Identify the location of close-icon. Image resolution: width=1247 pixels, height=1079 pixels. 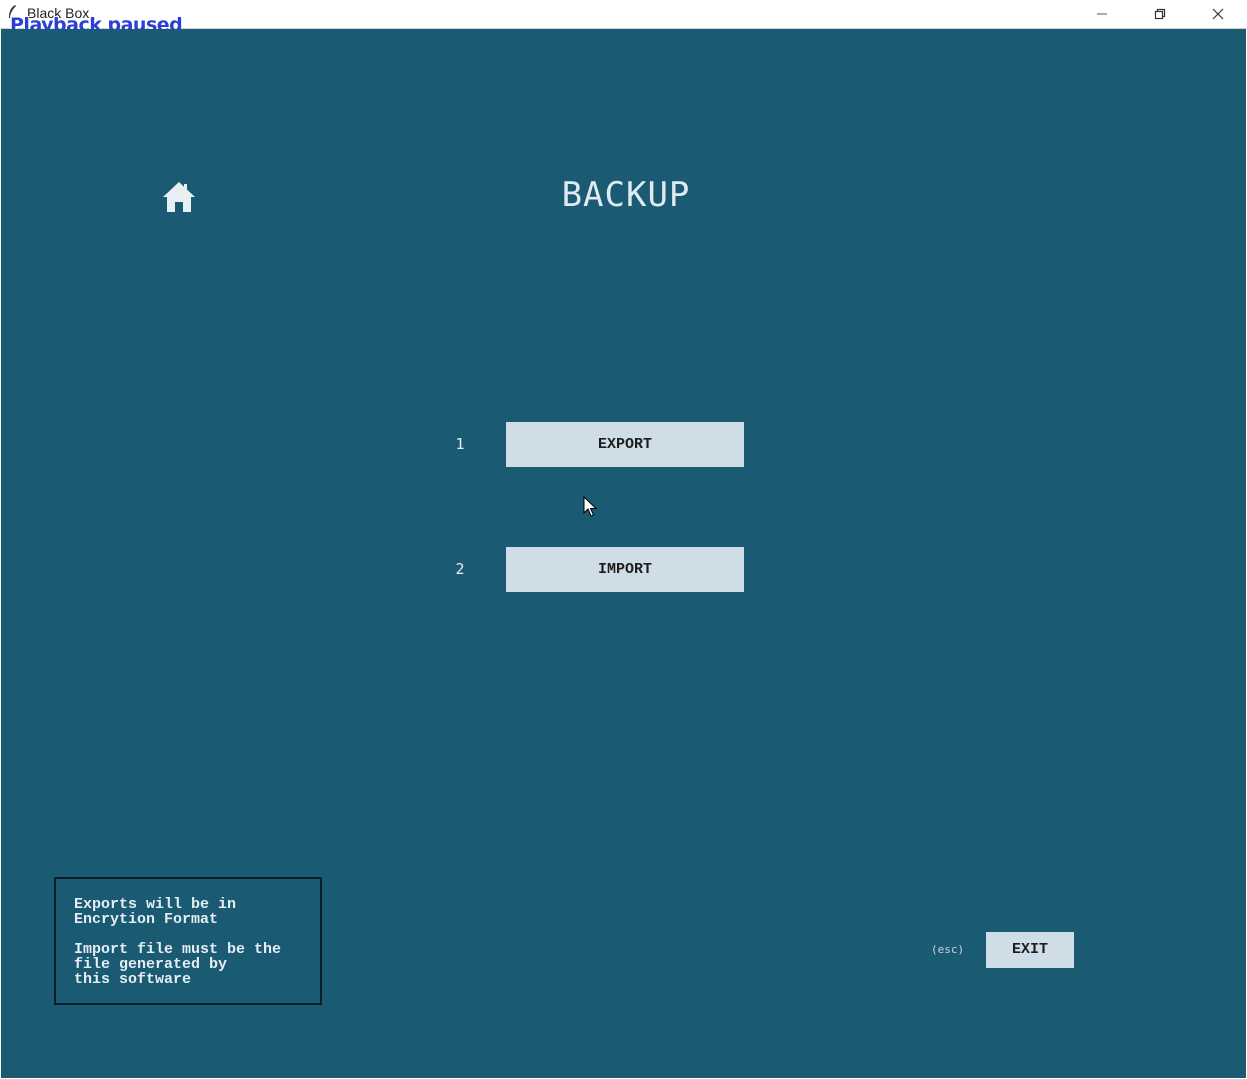
(1218, 14).